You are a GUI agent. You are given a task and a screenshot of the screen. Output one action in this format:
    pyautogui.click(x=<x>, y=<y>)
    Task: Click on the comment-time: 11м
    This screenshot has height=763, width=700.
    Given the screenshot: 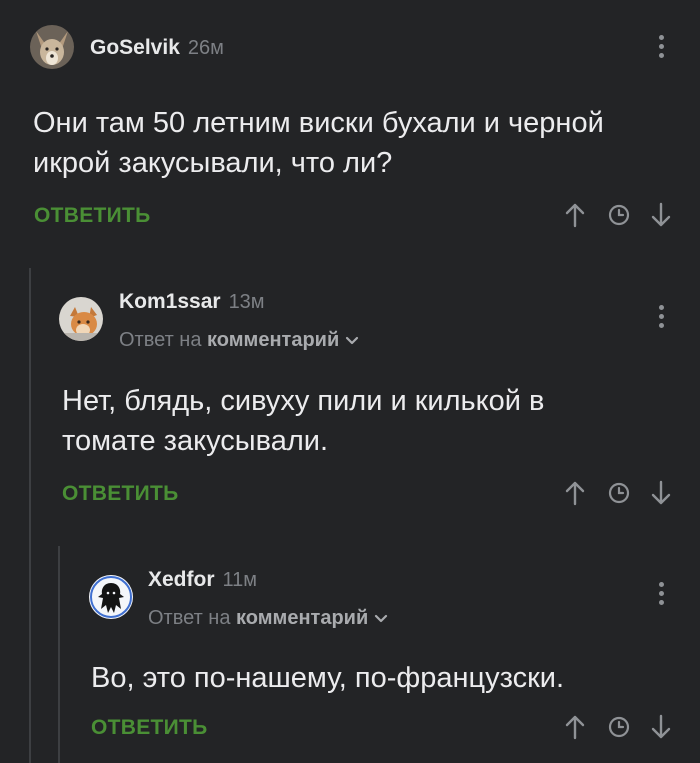 What is the action you would take?
    pyautogui.click(x=240, y=580)
    